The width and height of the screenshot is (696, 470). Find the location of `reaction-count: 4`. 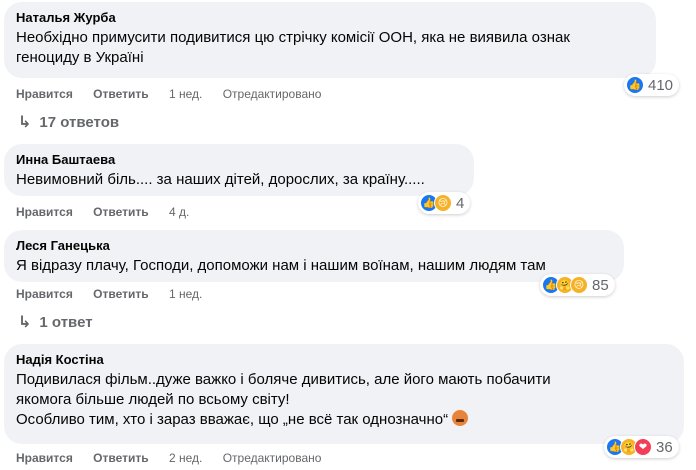

reaction-count: 4 is located at coordinates (460, 203).